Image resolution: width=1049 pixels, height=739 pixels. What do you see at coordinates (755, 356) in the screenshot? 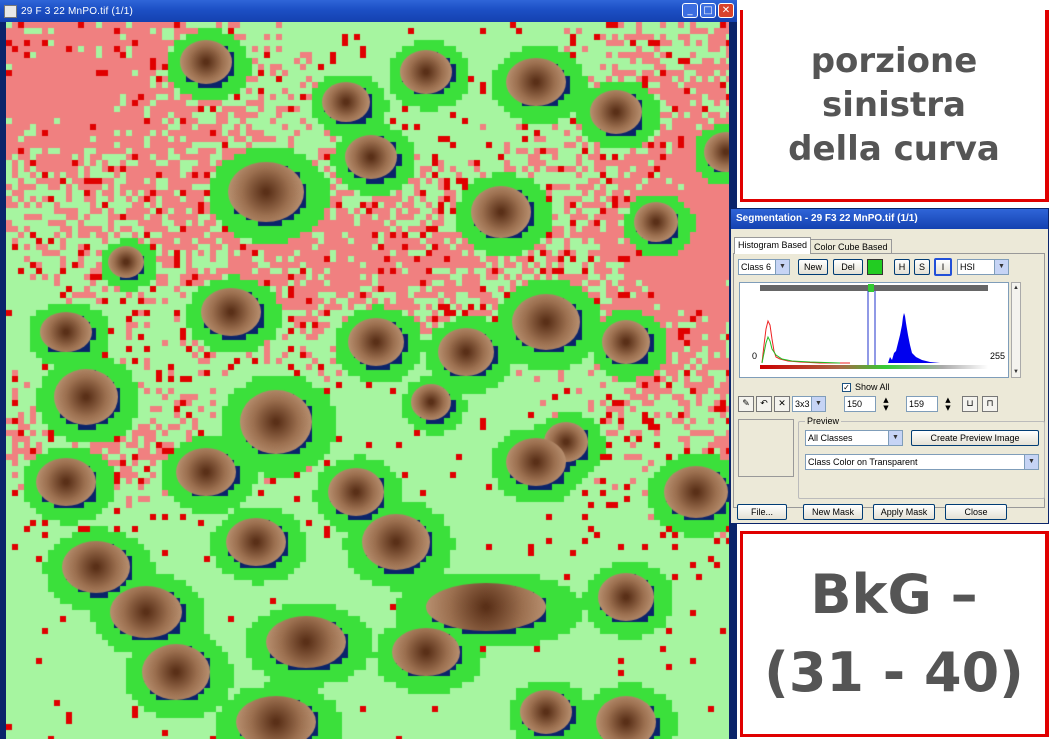
I see `axis-min-label: 0` at bounding box center [755, 356].